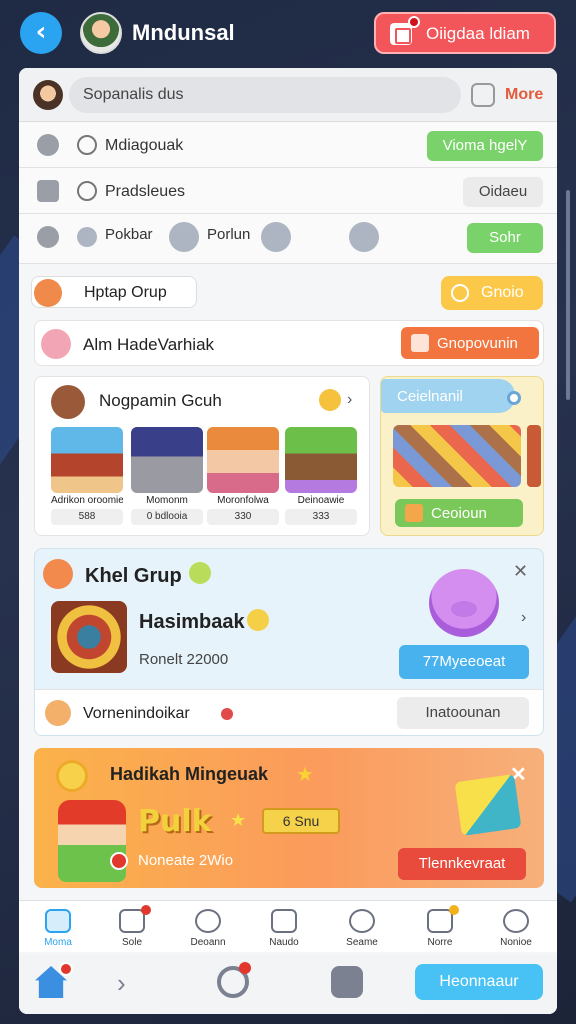 The image size is (576, 1024). I want to click on coin-icon, so click(72, 776).